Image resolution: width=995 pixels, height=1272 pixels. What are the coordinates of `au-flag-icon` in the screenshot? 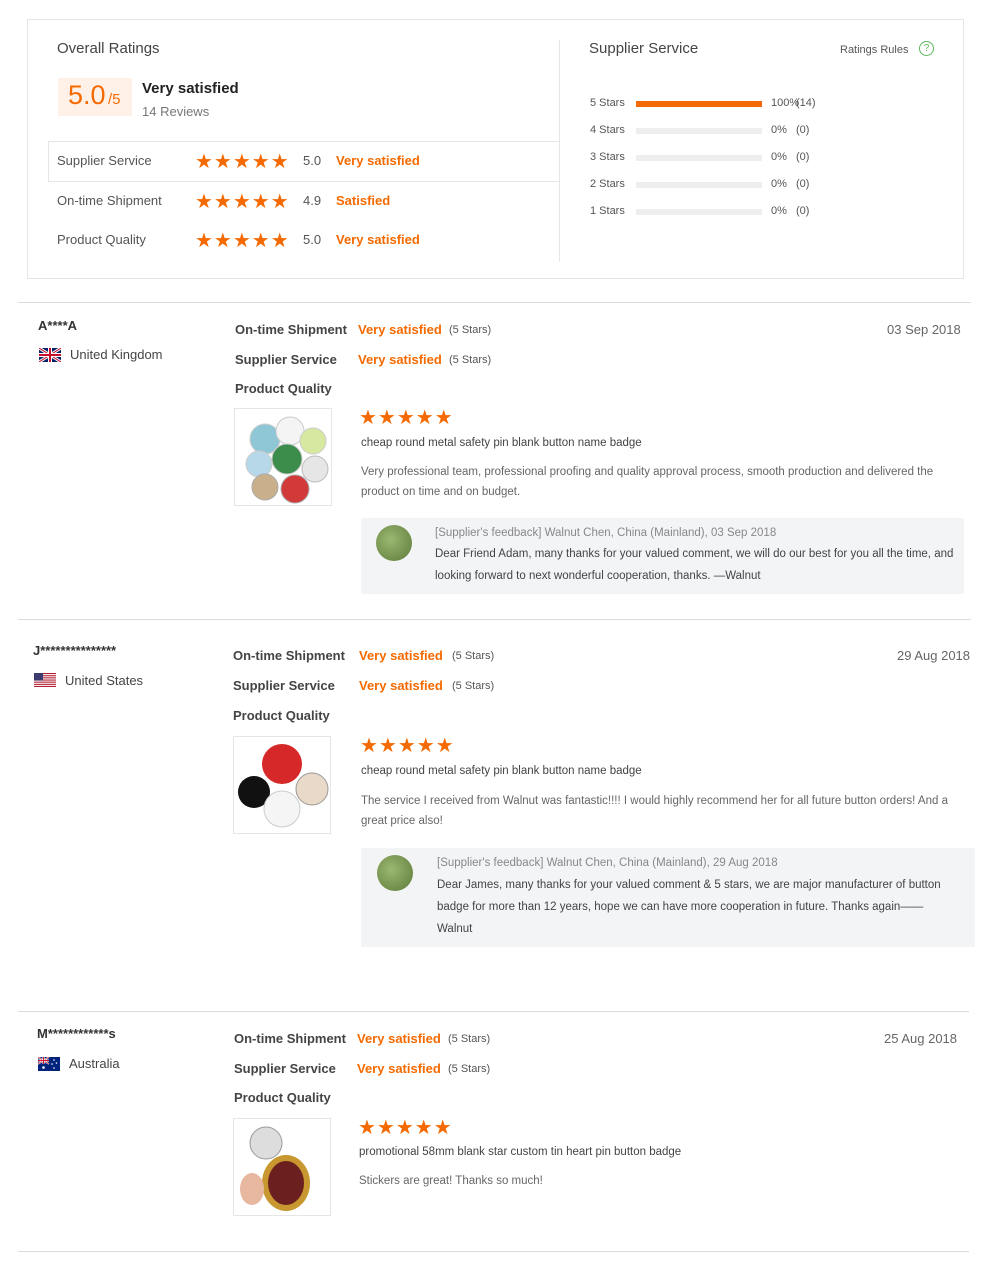 It's located at (49, 1064).